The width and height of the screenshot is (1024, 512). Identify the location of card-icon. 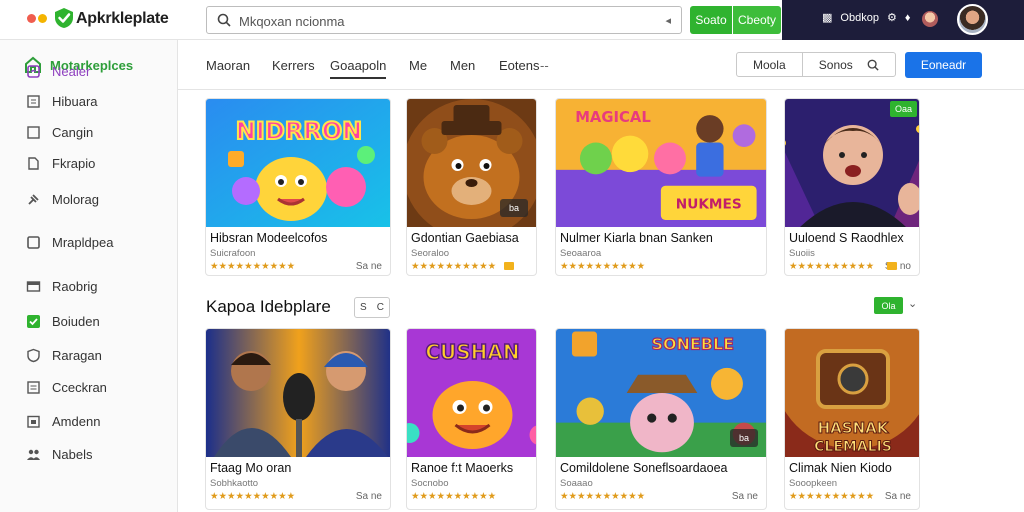
(33, 286).